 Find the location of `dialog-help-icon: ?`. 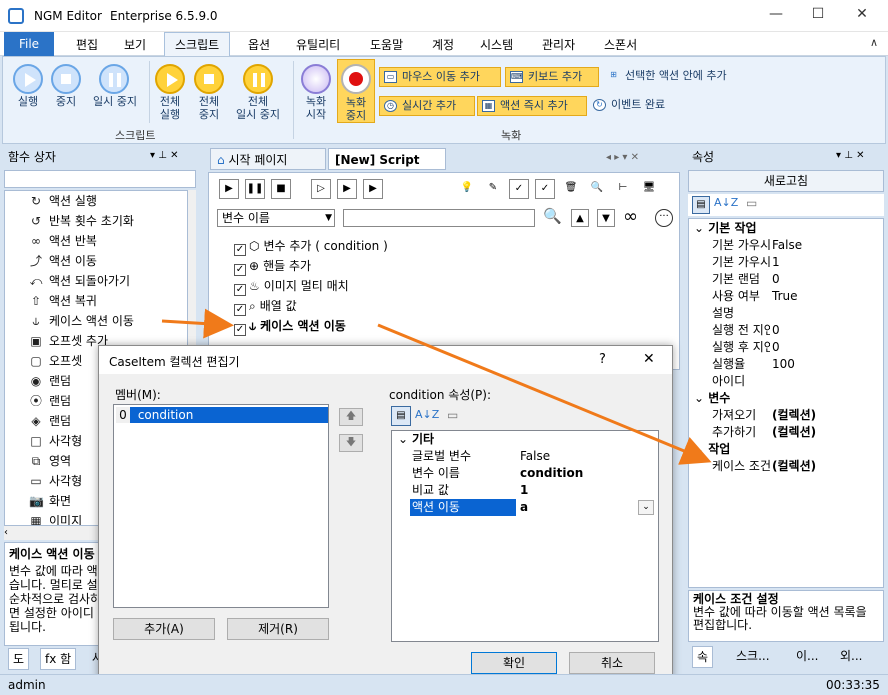

dialog-help-icon: ? is located at coordinates (602, 359).